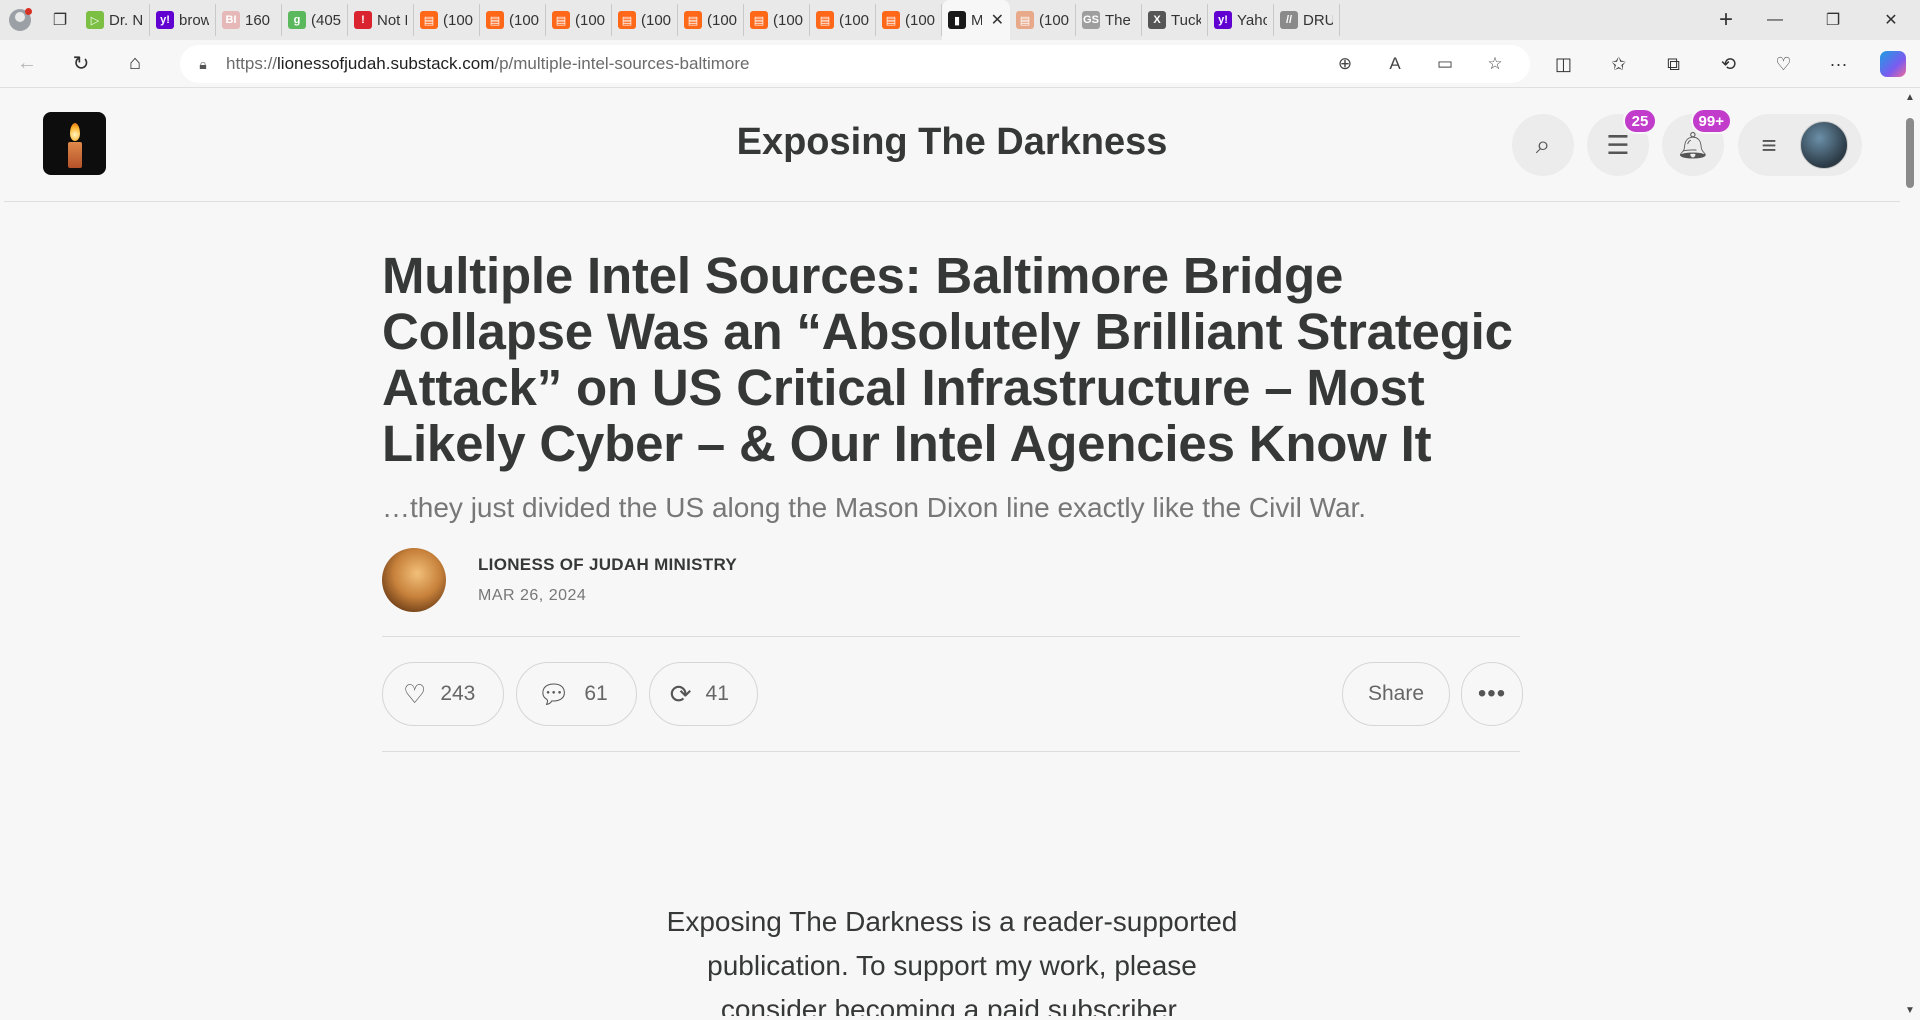 This screenshot has height=1020, width=1920. I want to click on share-button: Share, so click(1396, 694).